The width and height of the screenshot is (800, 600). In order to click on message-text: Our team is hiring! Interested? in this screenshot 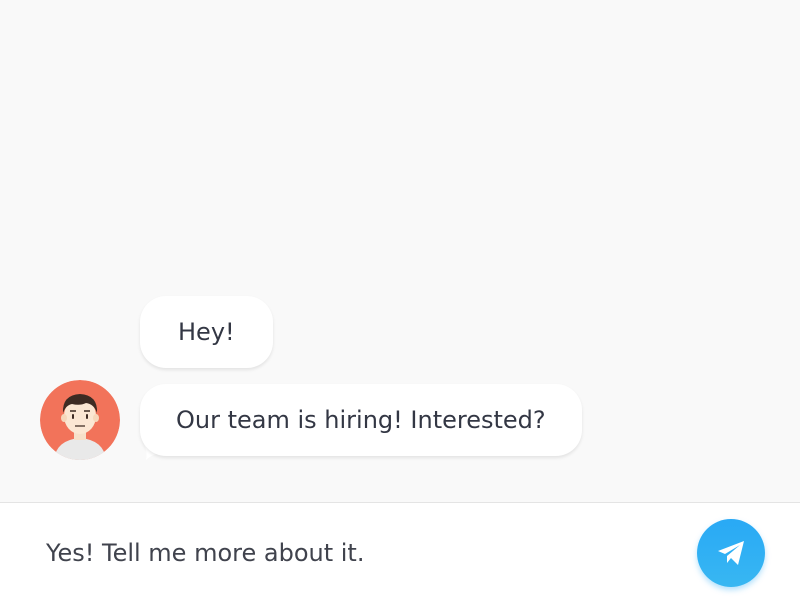, I will do `click(361, 420)`.